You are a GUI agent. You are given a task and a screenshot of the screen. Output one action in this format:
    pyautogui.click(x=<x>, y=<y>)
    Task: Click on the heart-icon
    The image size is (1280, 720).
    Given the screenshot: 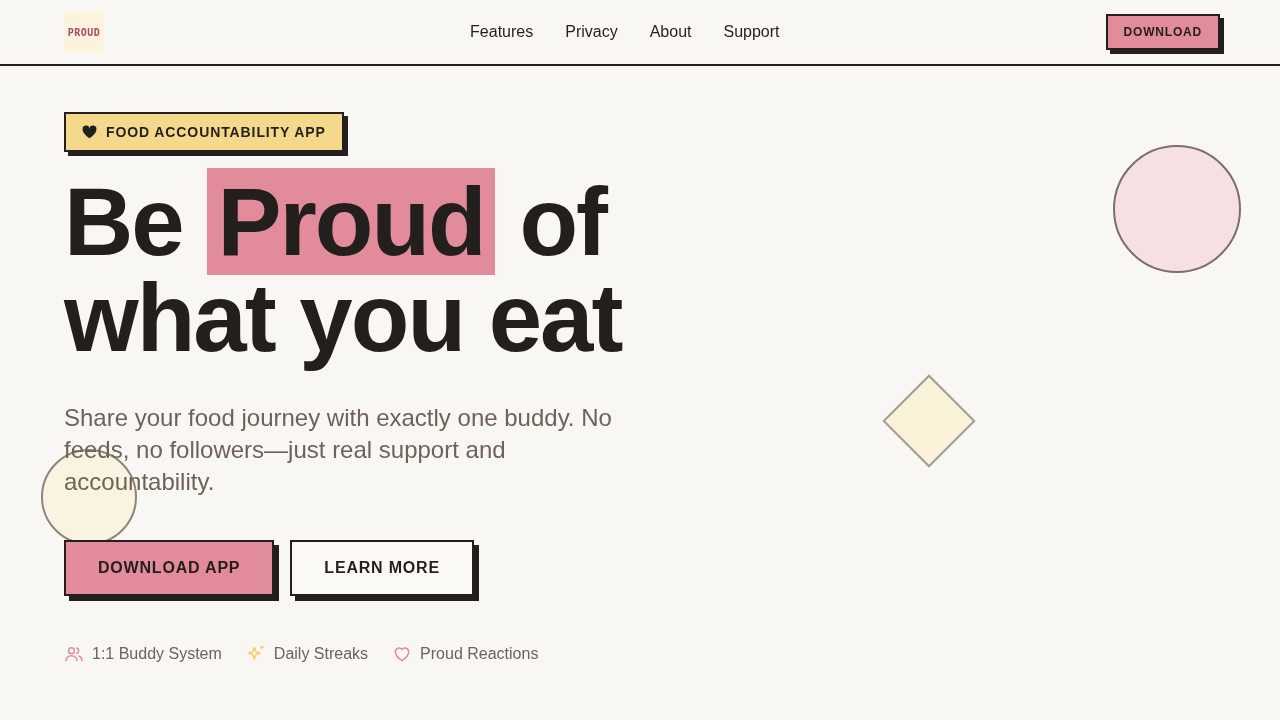 What is the action you would take?
    pyautogui.click(x=89, y=132)
    